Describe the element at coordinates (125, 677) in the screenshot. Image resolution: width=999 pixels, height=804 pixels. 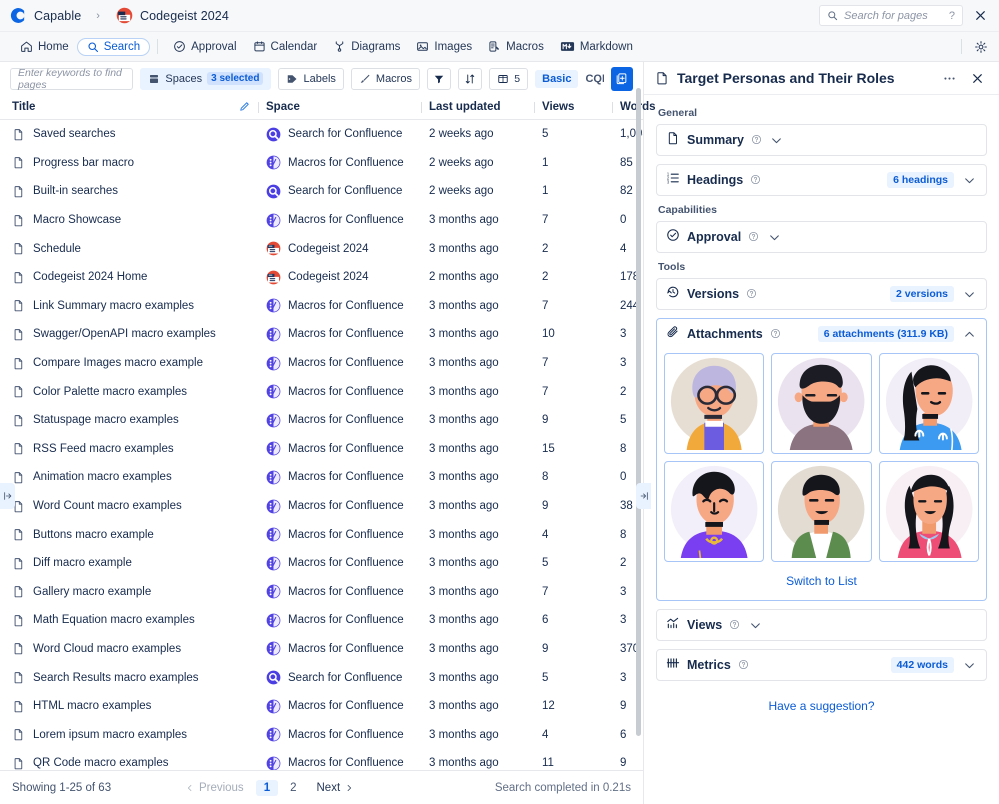
I see `row-title-cell: Search Results macro examples` at that location.